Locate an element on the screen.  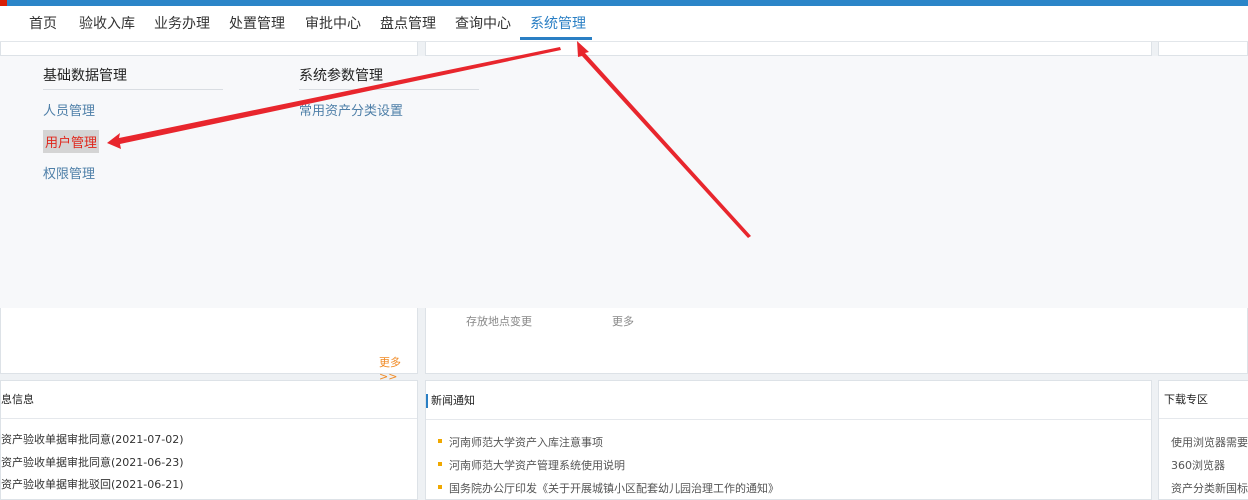
menu-link-asset-category: 常用资产分类设置 is located at coordinates (351, 109).